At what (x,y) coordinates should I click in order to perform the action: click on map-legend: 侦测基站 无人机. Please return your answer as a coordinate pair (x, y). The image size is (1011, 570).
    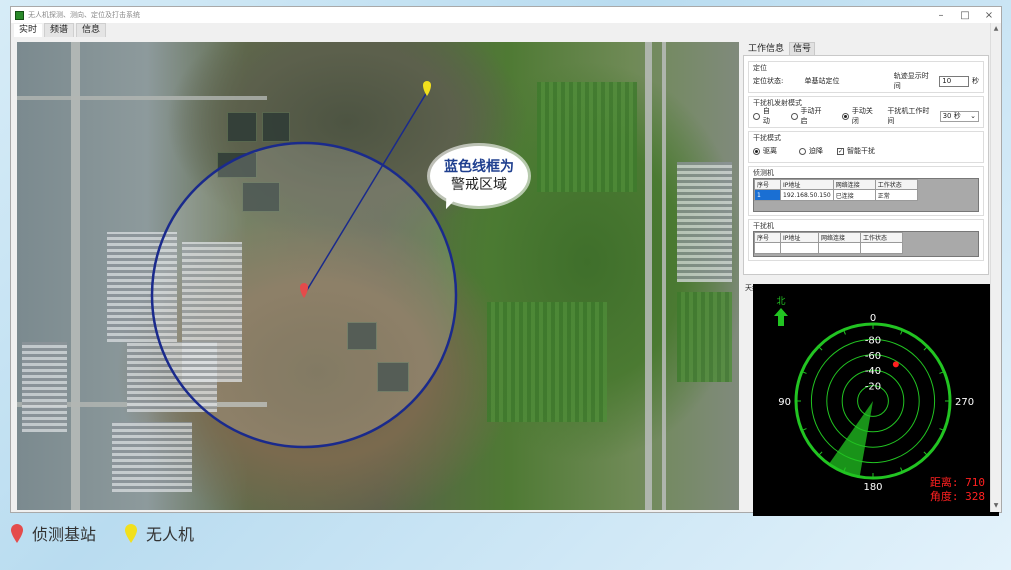
    Looking at the image, I should click on (102, 533).